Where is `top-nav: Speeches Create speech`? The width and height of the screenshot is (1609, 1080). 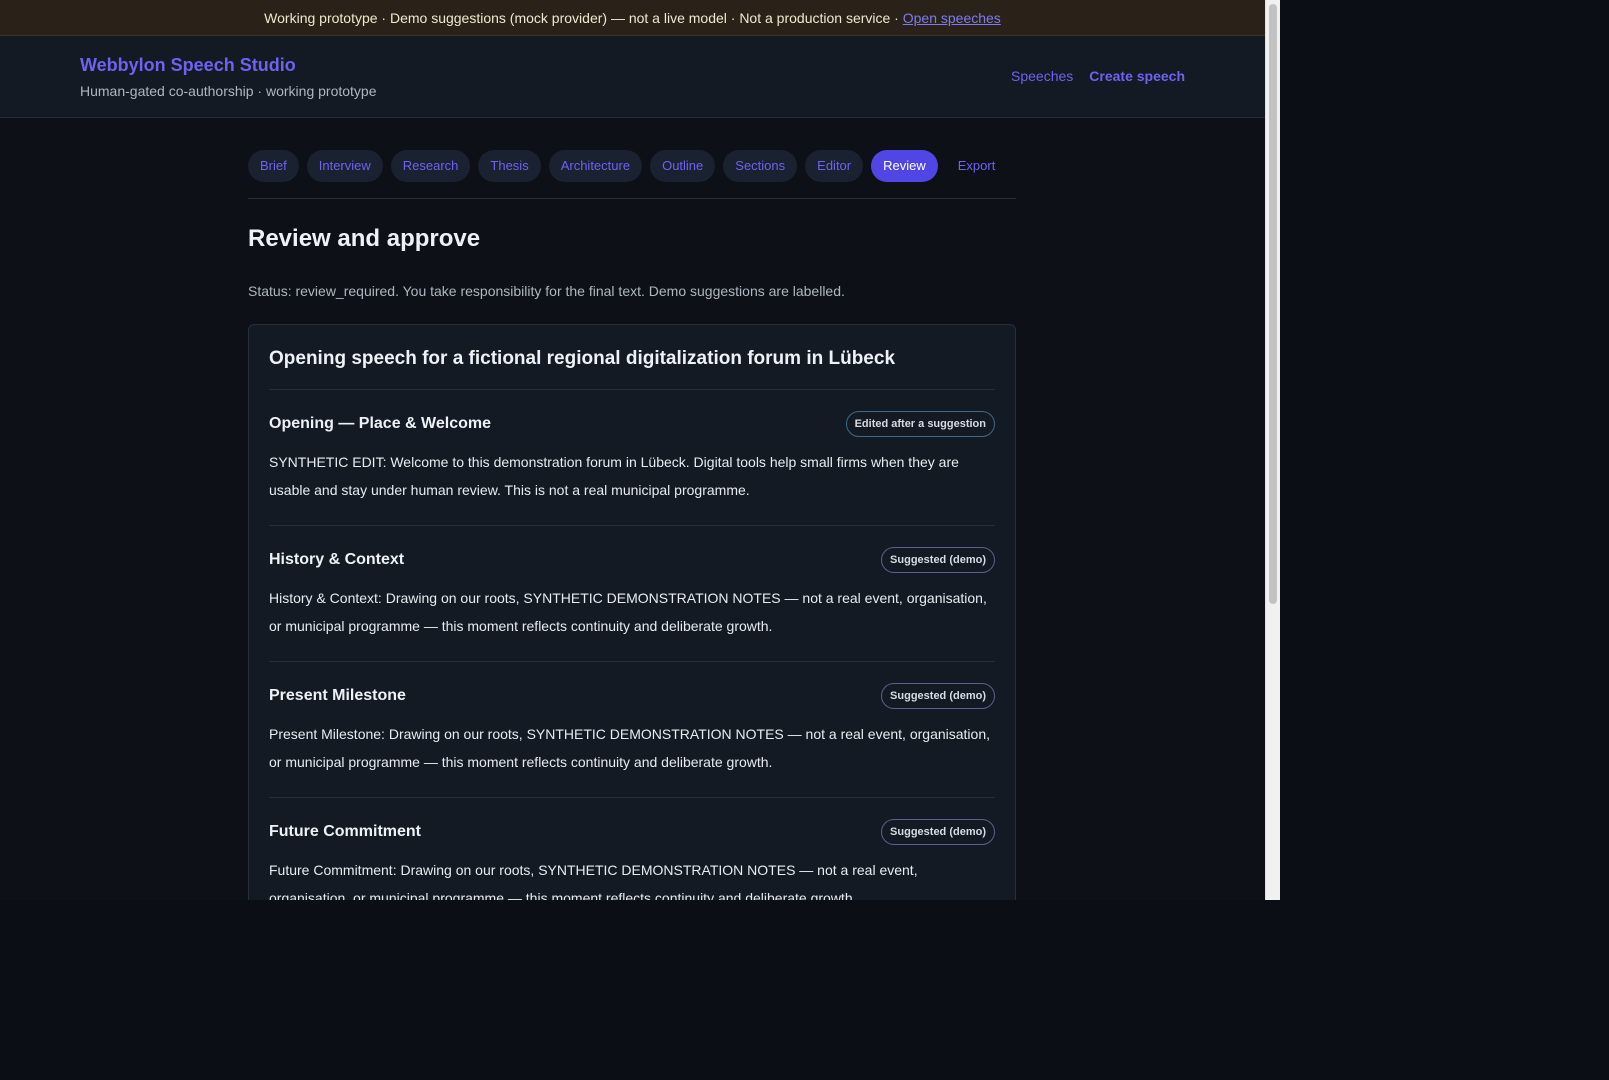
top-nav: Speeches Create speech is located at coordinates (1098, 76).